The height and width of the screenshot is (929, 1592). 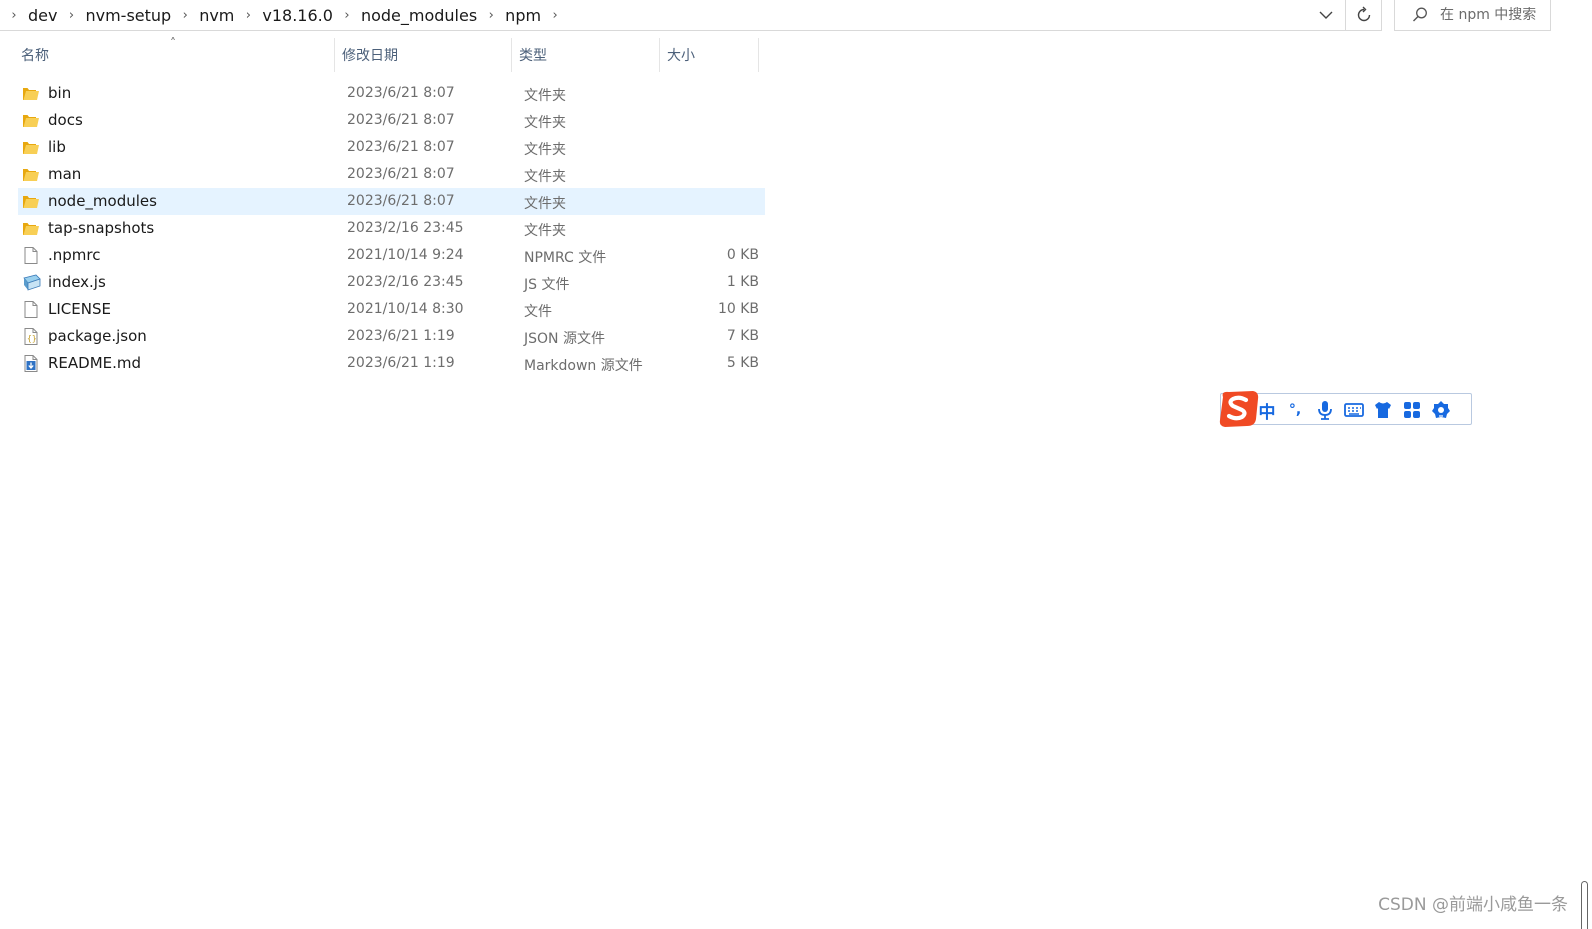 I want to click on refresh-button, so click(x=1364, y=15).